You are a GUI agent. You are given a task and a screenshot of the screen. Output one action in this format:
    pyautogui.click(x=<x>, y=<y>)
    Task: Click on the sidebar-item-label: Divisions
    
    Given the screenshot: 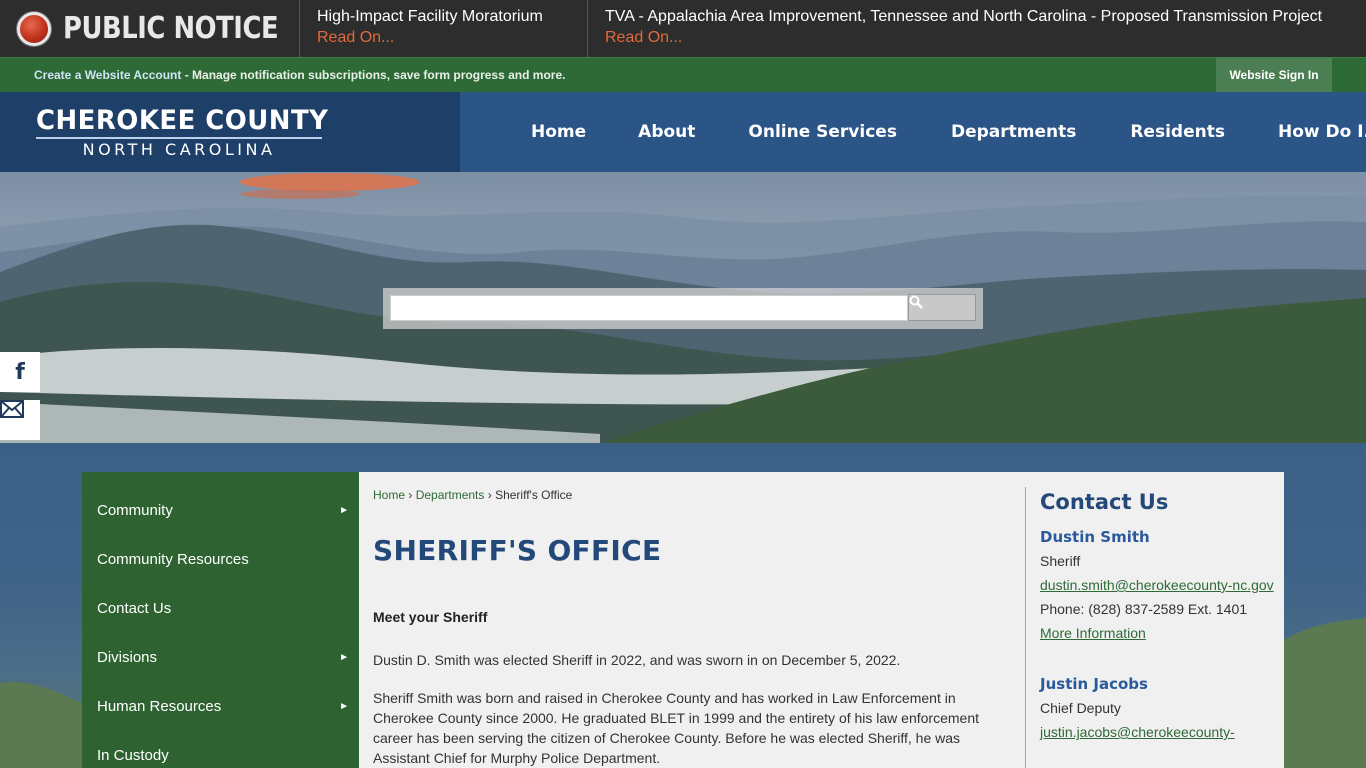 What is the action you would take?
    pyautogui.click(x=127, y=657)
    